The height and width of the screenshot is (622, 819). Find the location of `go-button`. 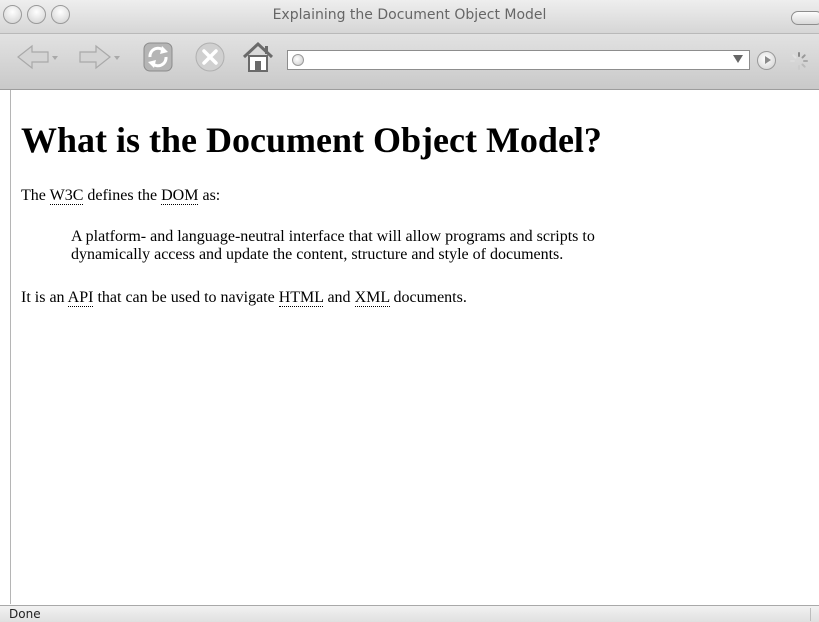

go-button is located at coordinates (766, 60).